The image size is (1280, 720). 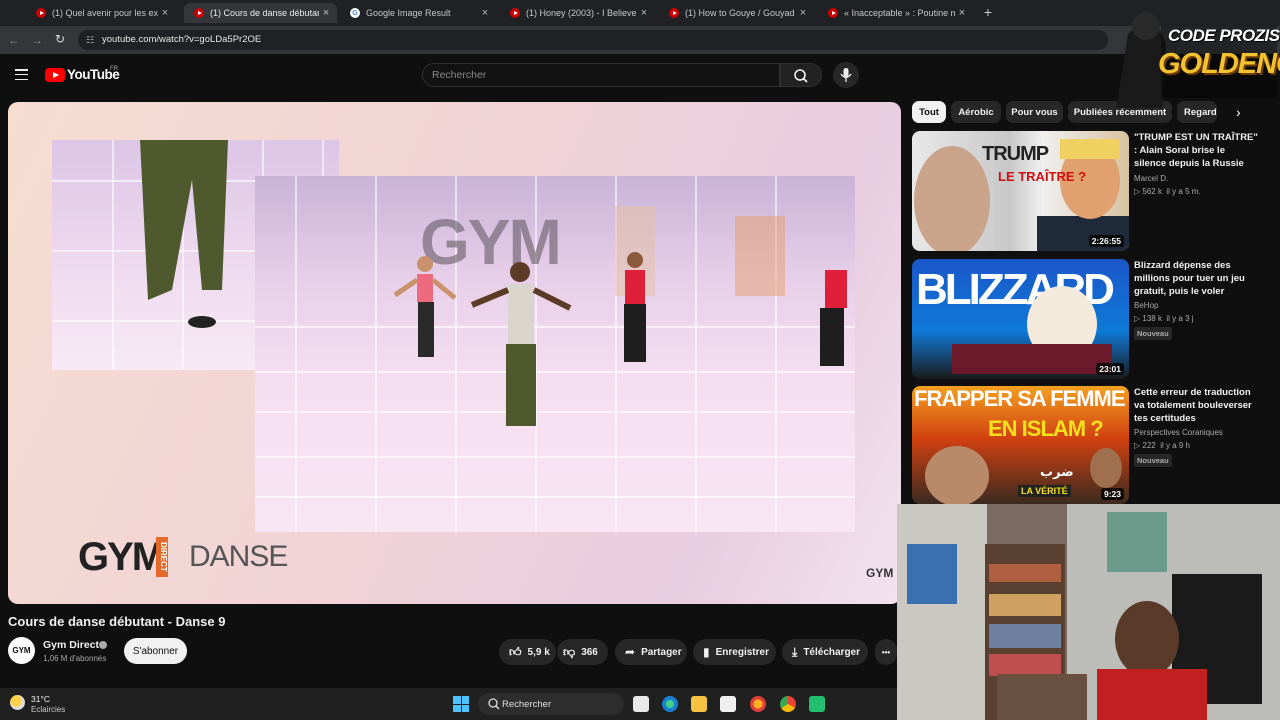 I want to click on browser-tab-active: (1) Cours de danse débutant - D ×, so click(x=260, y=13).